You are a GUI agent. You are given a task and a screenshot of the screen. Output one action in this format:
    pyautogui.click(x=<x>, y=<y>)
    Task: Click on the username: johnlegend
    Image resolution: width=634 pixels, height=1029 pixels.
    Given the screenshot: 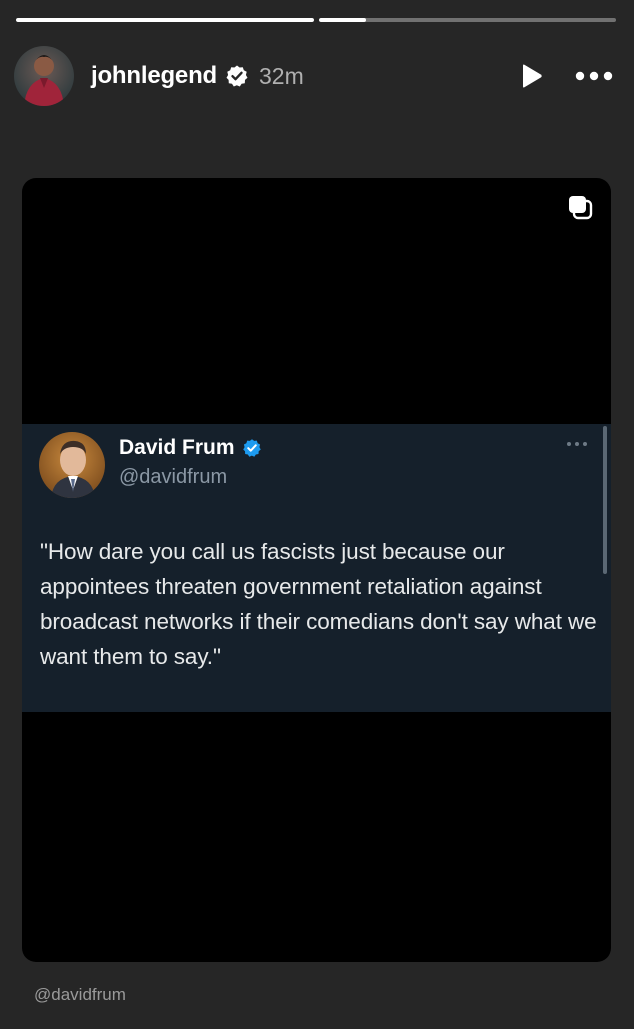 What is the action you would take?
    pyautogui.click(x=154, y=76)
    